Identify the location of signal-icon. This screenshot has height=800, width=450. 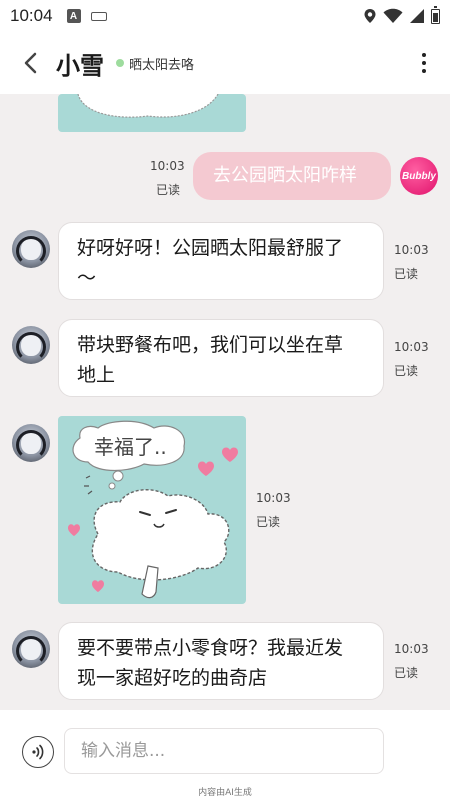
(417, 16).